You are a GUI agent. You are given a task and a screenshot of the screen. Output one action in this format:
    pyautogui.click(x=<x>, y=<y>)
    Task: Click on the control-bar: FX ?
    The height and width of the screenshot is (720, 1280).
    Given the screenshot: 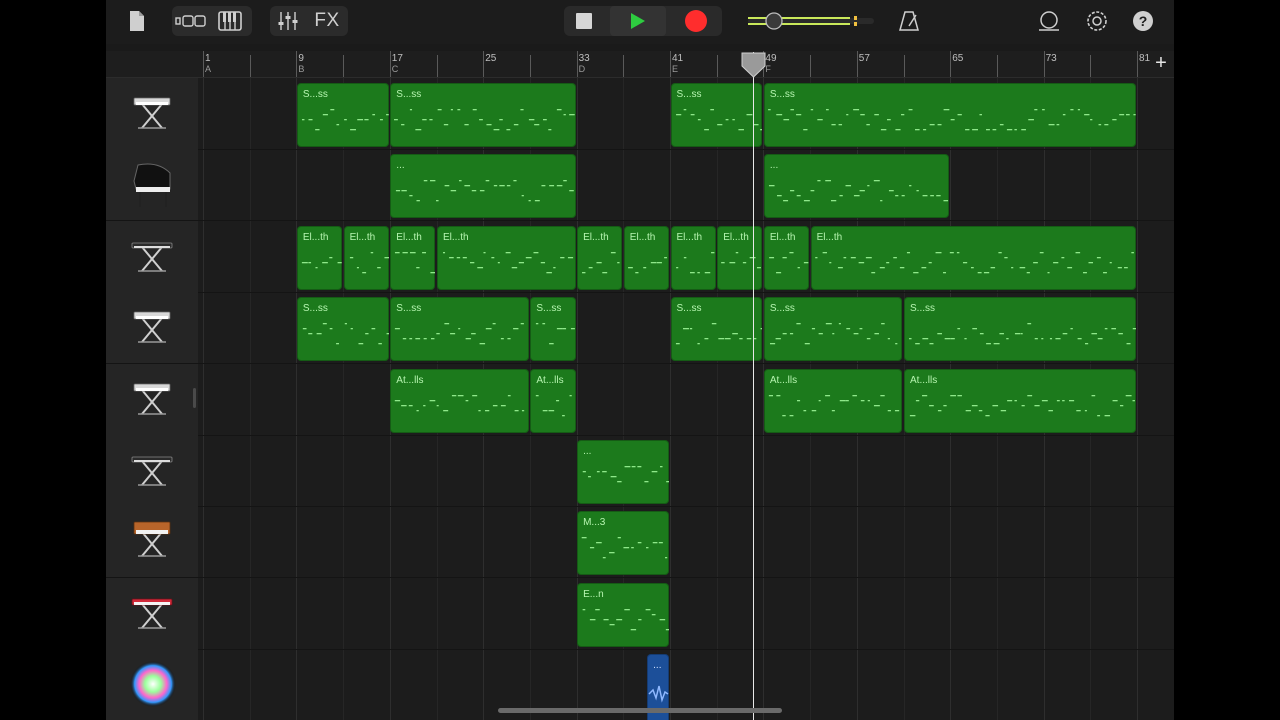 What is the action you would take?
    pyautogui.click(x=640, y=22)
    